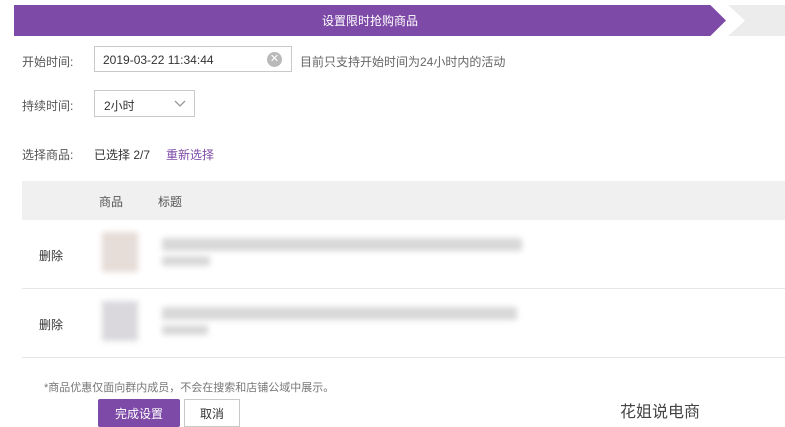 This screenshot has width=785, height=427. Describe the element at coordinates (111, 202) in the screenshot. I see `header-goods: 商品` at that location.